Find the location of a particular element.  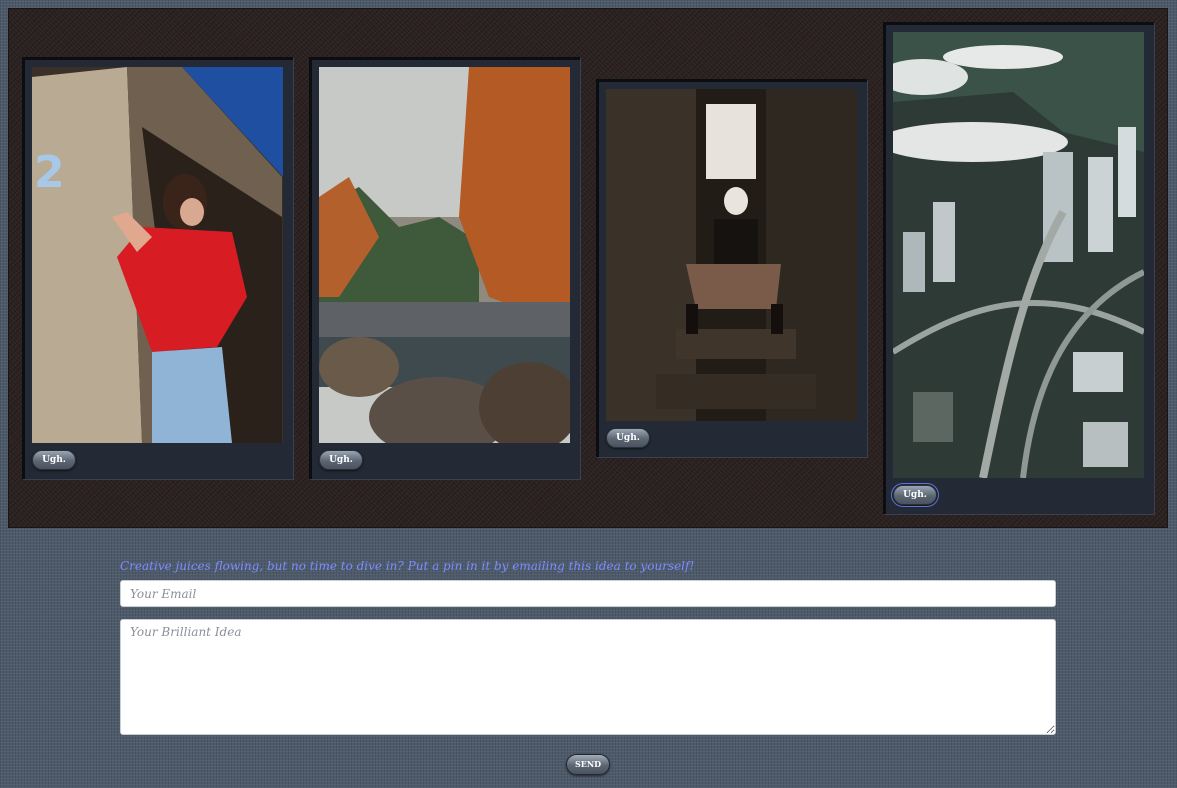

header-title-fragment is located at coordinates (318, 6).